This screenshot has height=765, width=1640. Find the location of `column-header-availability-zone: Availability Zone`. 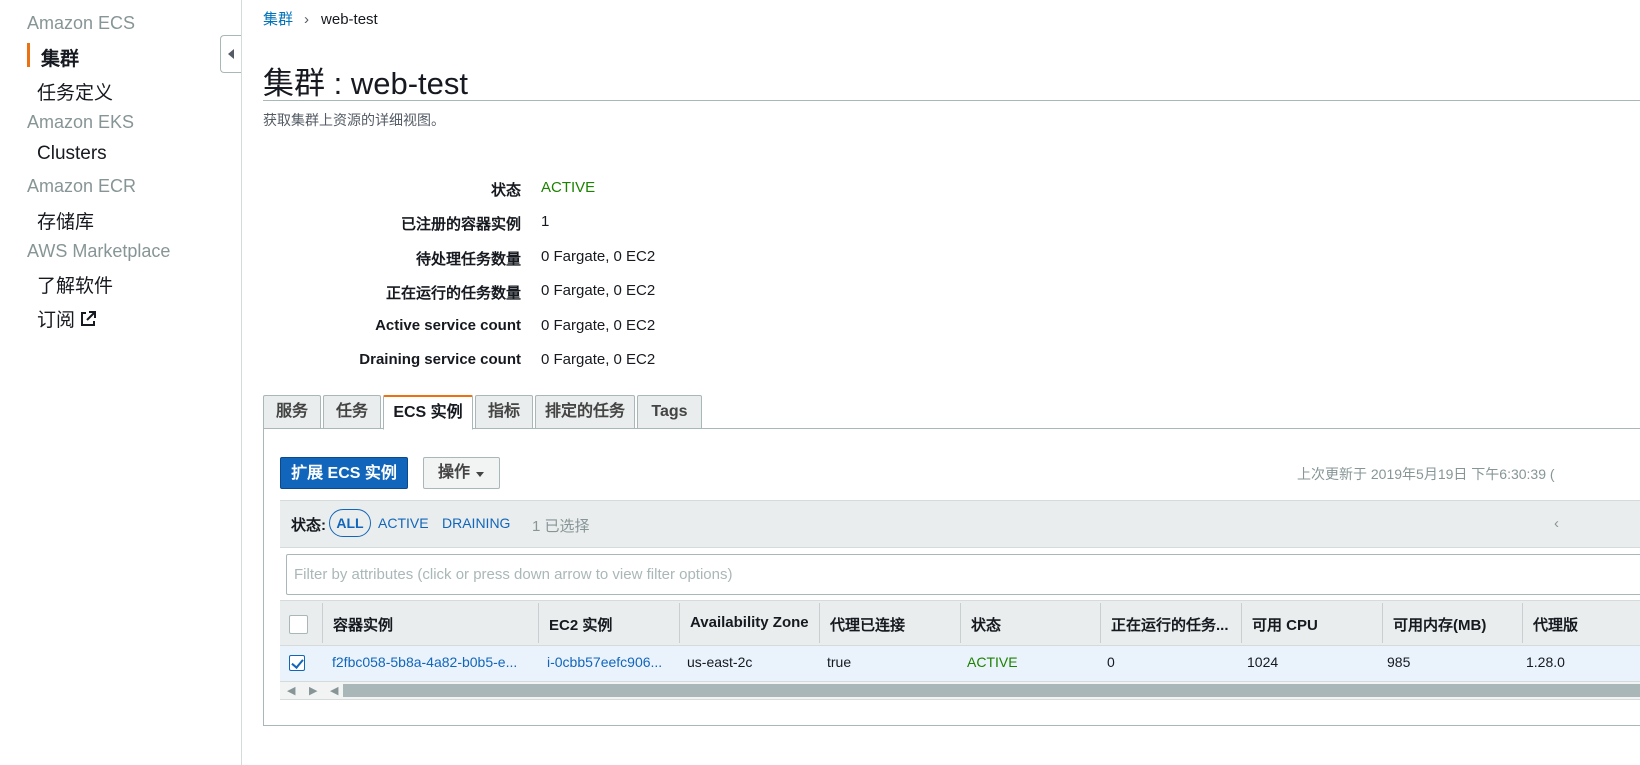

column-header-availability-zone: Availability Zone is located at coordinates (752, 622).